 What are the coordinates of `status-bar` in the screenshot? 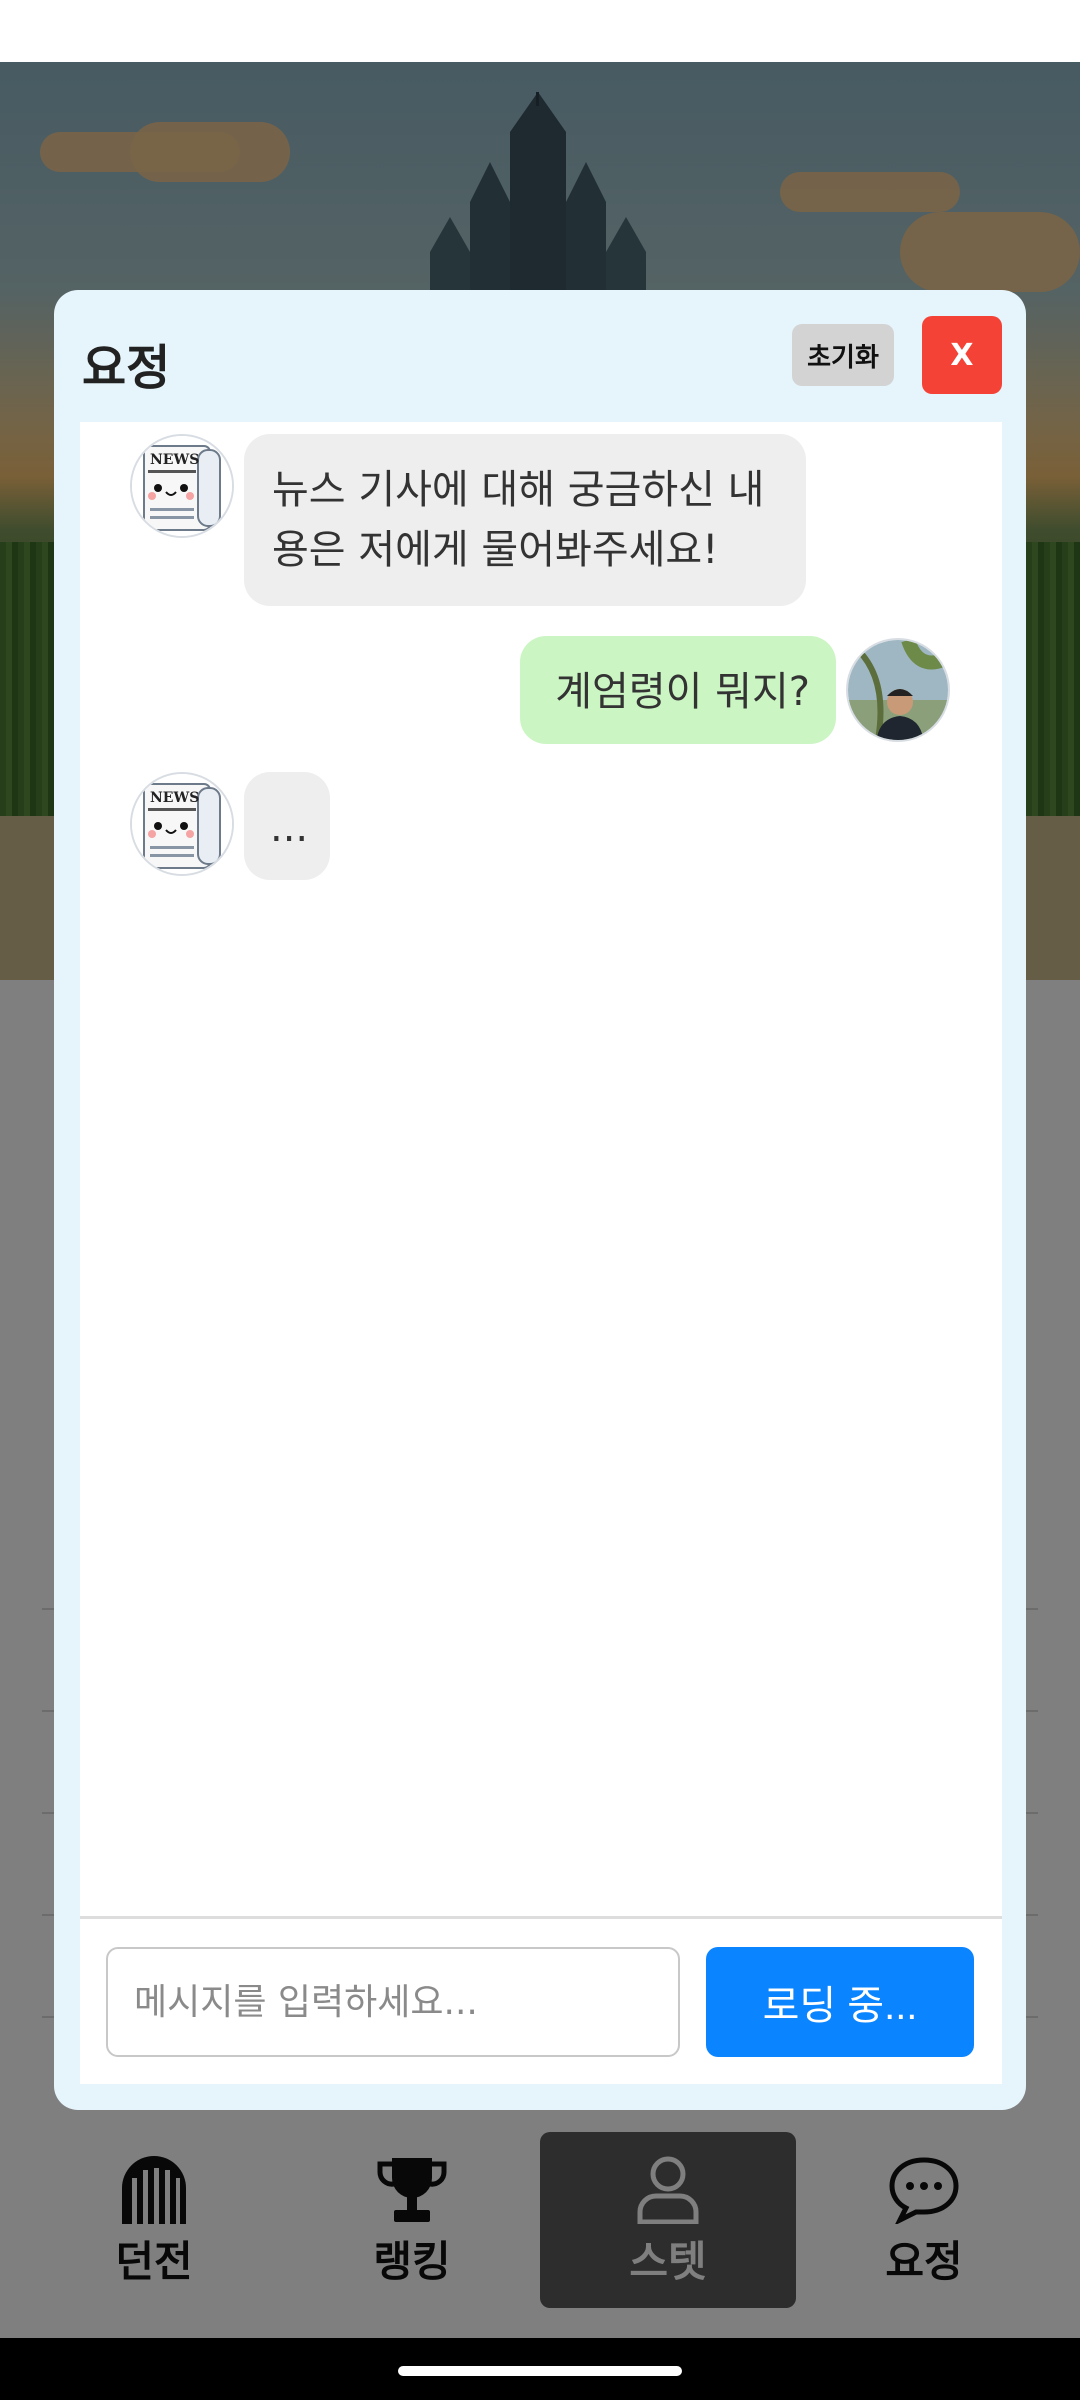 It's located at (540, 31).